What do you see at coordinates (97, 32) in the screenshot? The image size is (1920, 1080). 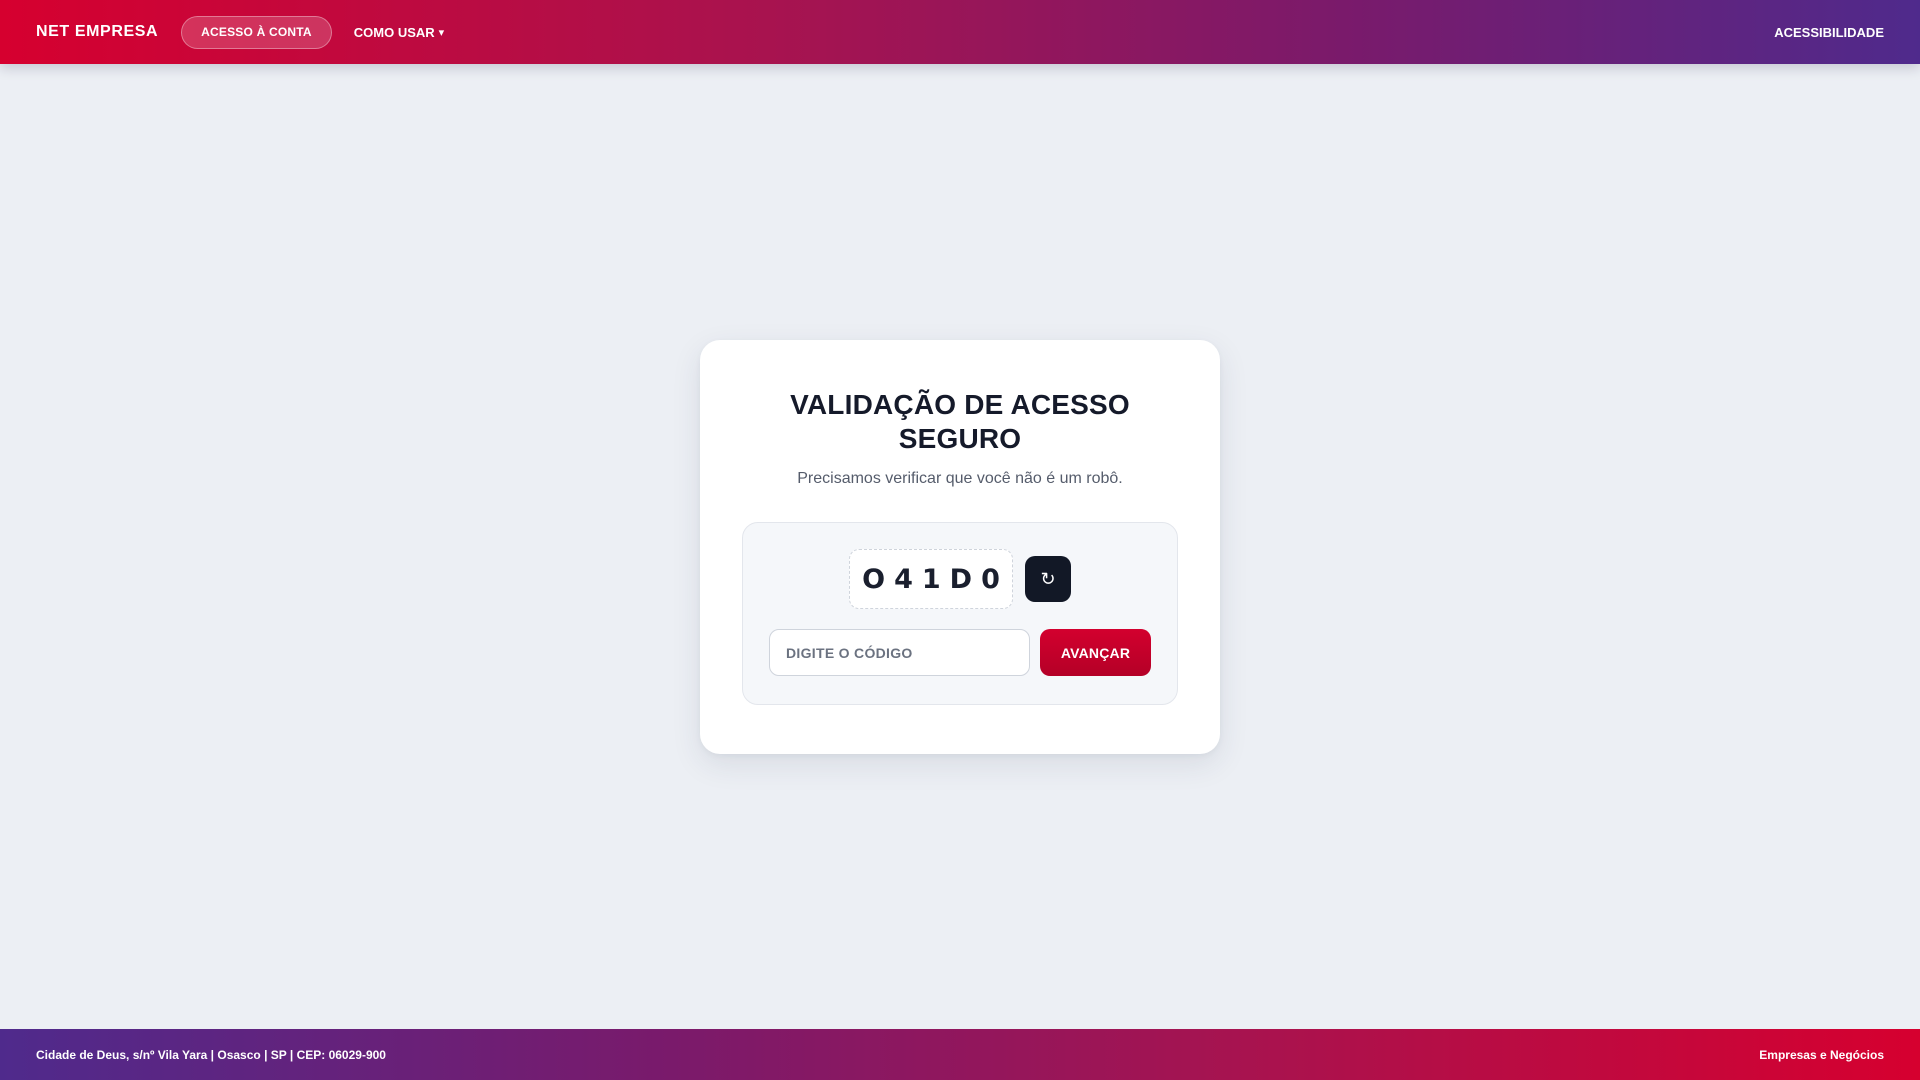 I see `brand-logo: NET EMPRESA` at bounding box center [97, 32].